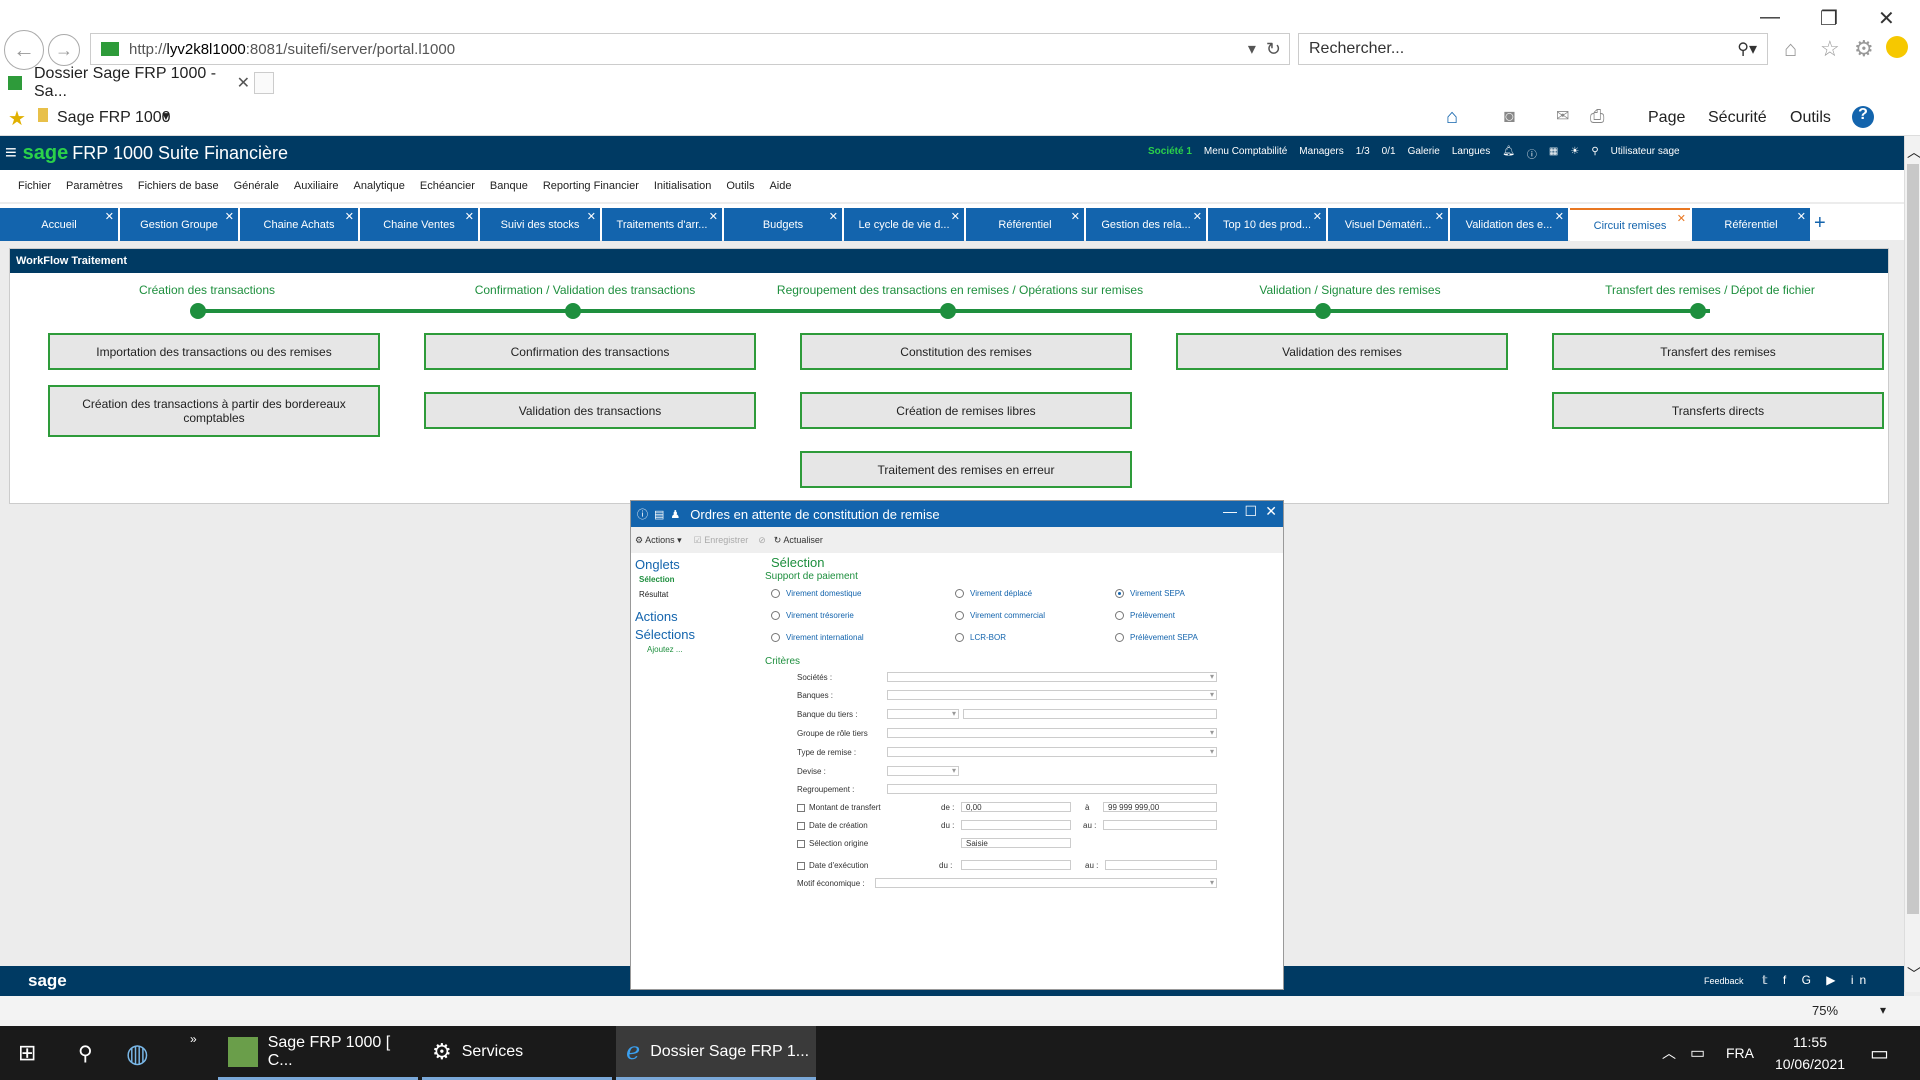 The width and height of the screenshot is (1920, 1080). What do you see at coordinates (1016, 807) in the screenshot?
I see `montant-de-input: 0,00` at bounding box center [1016, 807].